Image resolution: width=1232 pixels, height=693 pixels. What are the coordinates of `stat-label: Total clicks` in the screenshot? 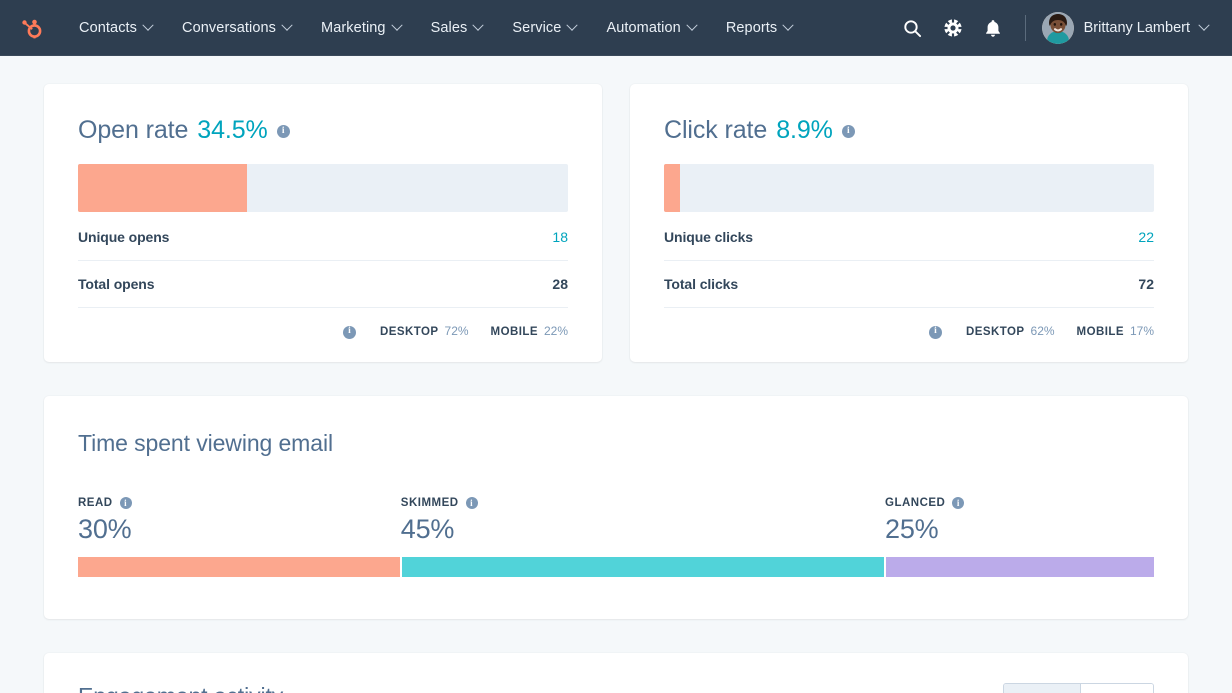 It's located at (701, 284).